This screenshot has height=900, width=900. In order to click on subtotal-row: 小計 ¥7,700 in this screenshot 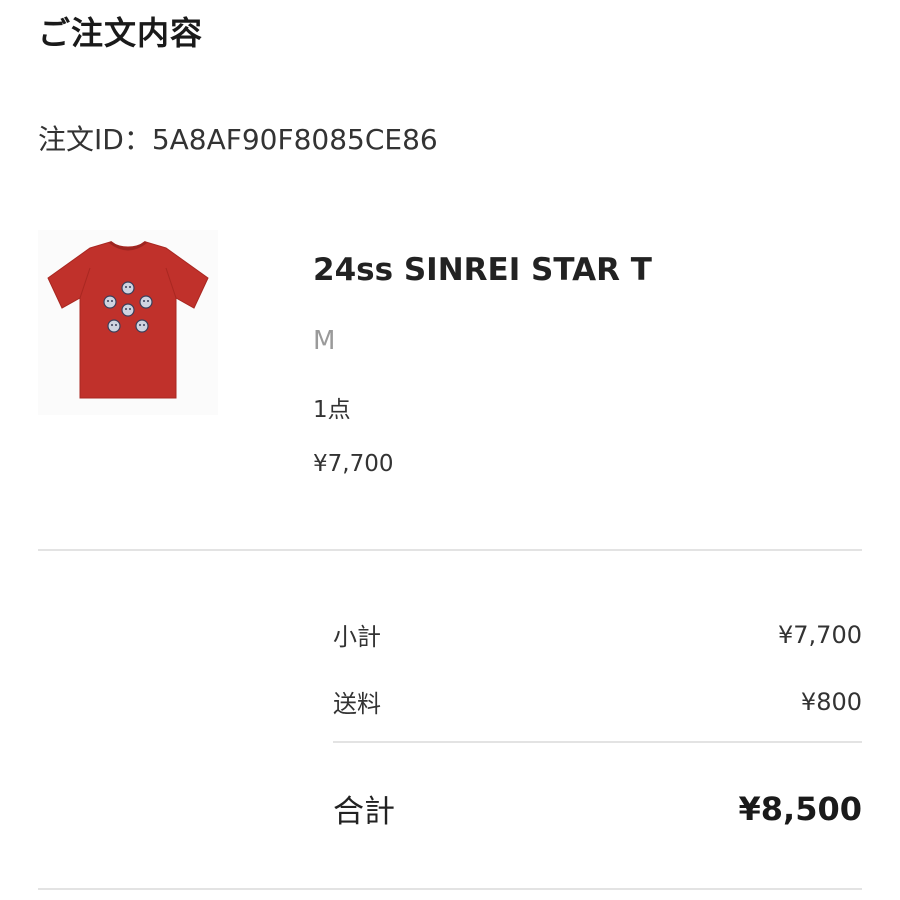, I will do `click(597, 634)`.